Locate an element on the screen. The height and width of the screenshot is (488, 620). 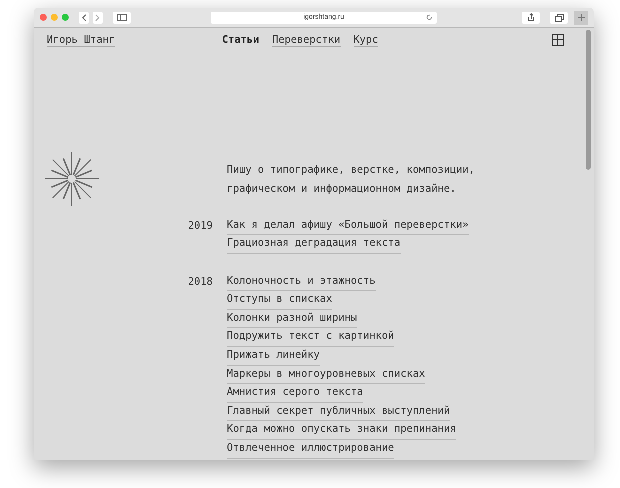
article-link: Колонки разной ширины is located at coordinates (292, 319).